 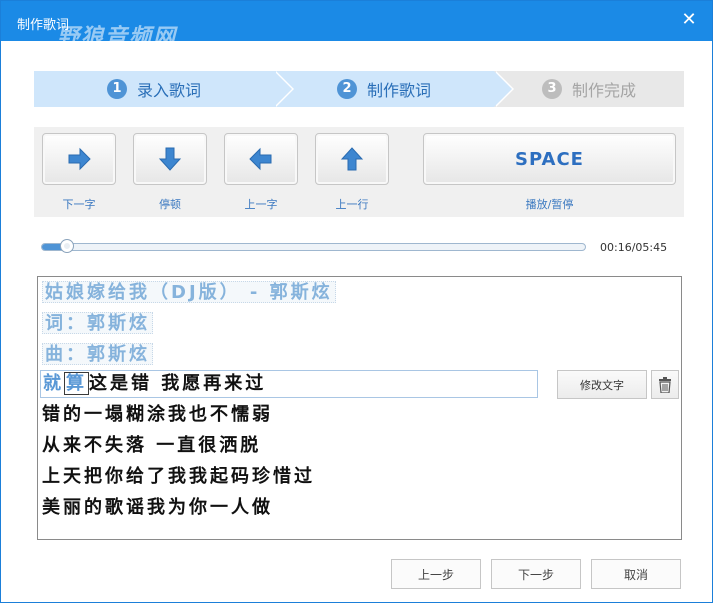 I want to click on step-2: 2 制作歌词, so click(x=384, y=89).